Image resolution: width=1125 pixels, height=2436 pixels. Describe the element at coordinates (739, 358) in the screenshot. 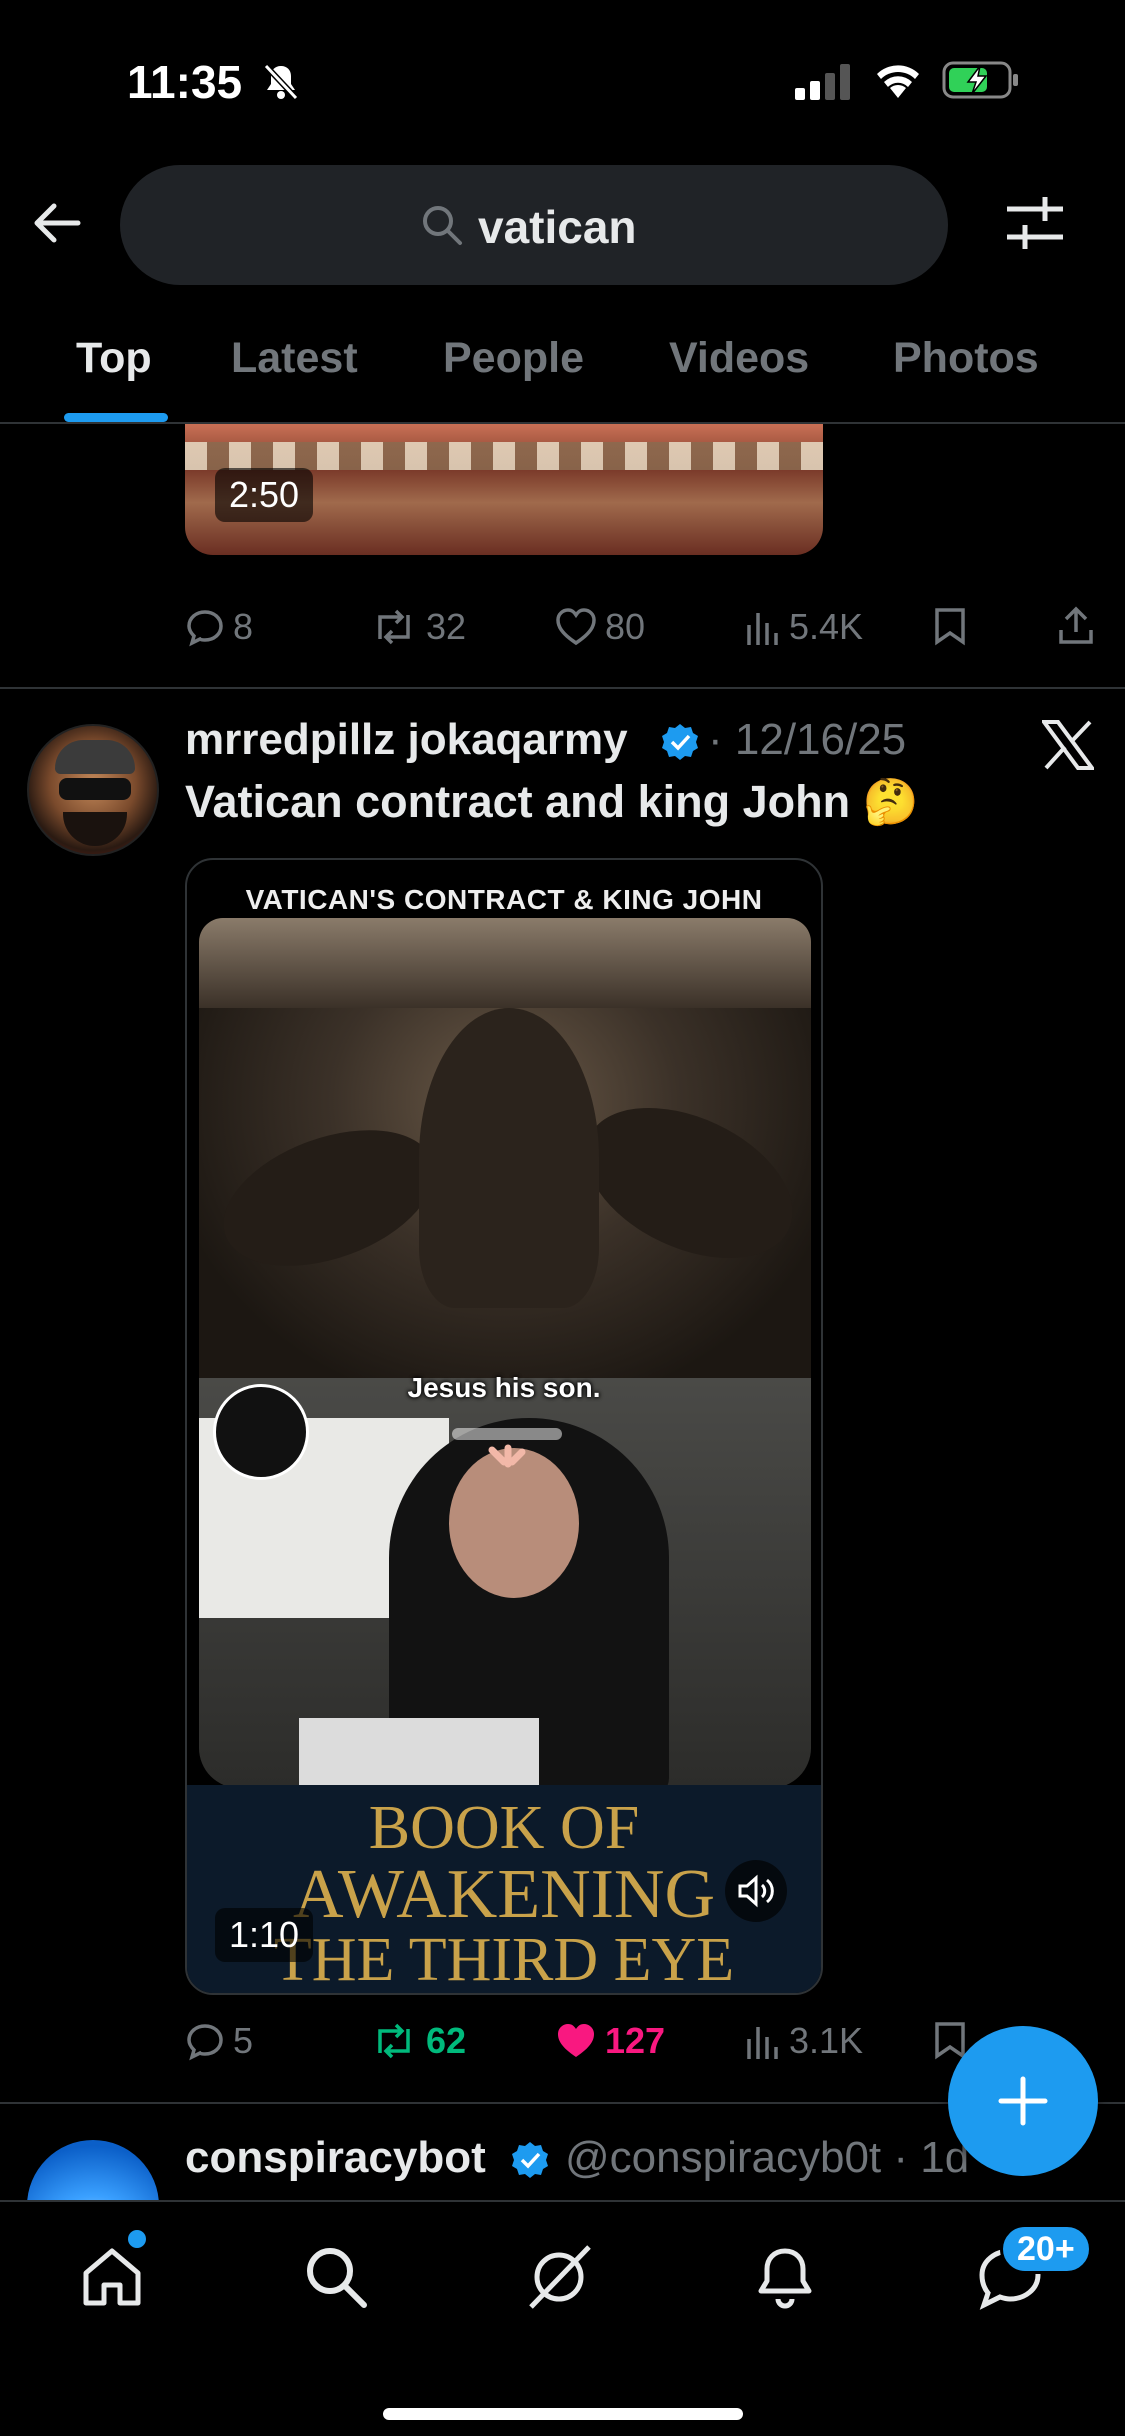

I see `tab-videos: Videos` at that location.